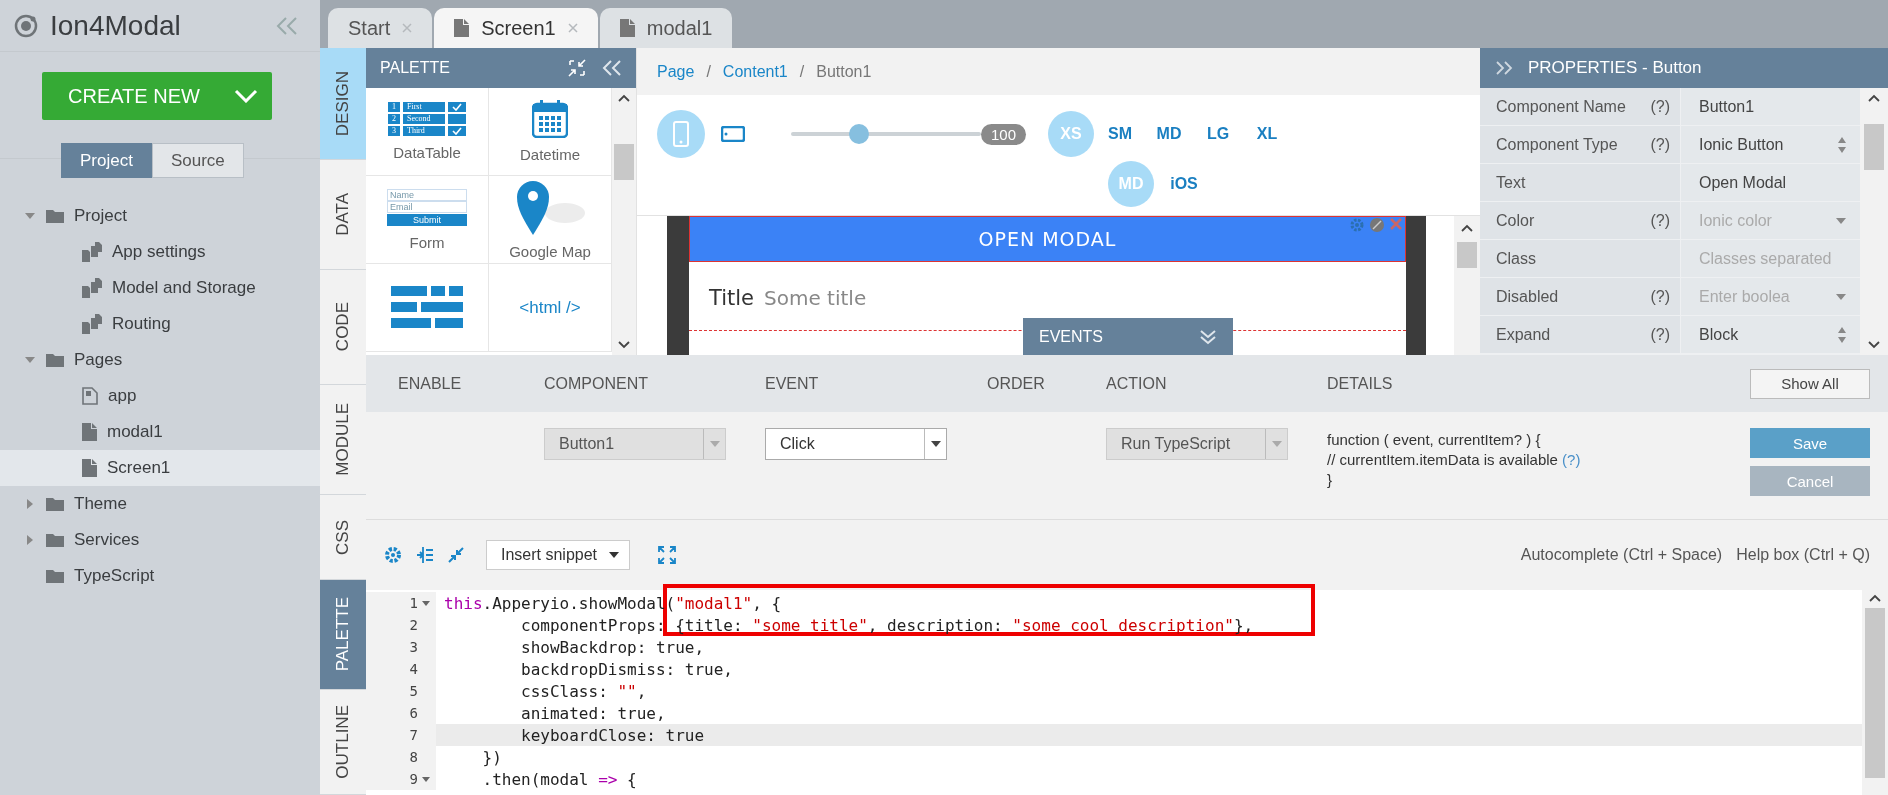  I want to click on tree-item: Theme, so click(160, 504).